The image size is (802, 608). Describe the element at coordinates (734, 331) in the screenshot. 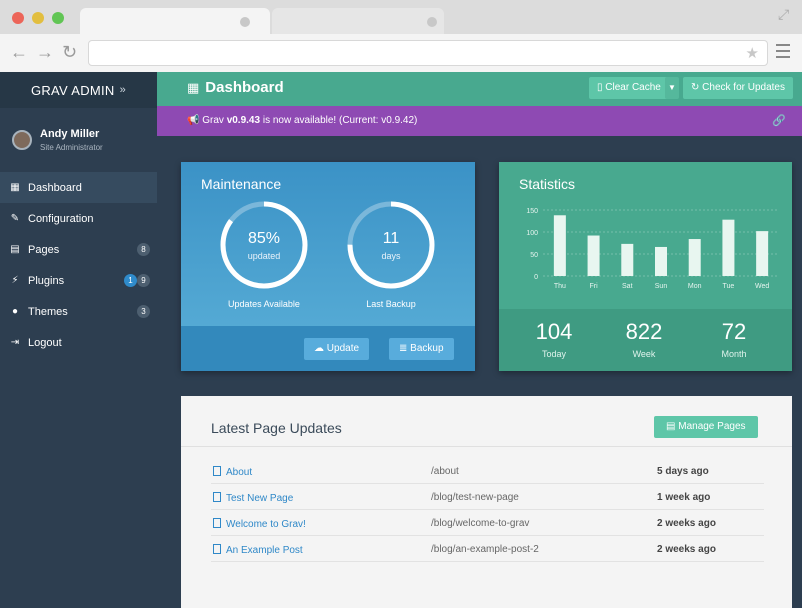

I see `stat-month-value: 72` at that location.